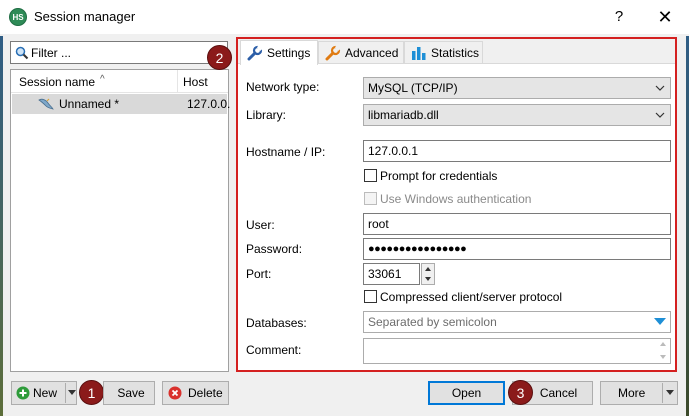 The width and height of the screenshot is (689, 416). Describe the element at coordinates (517, 224) in the screenshot. I see `user-input: root` at that location.